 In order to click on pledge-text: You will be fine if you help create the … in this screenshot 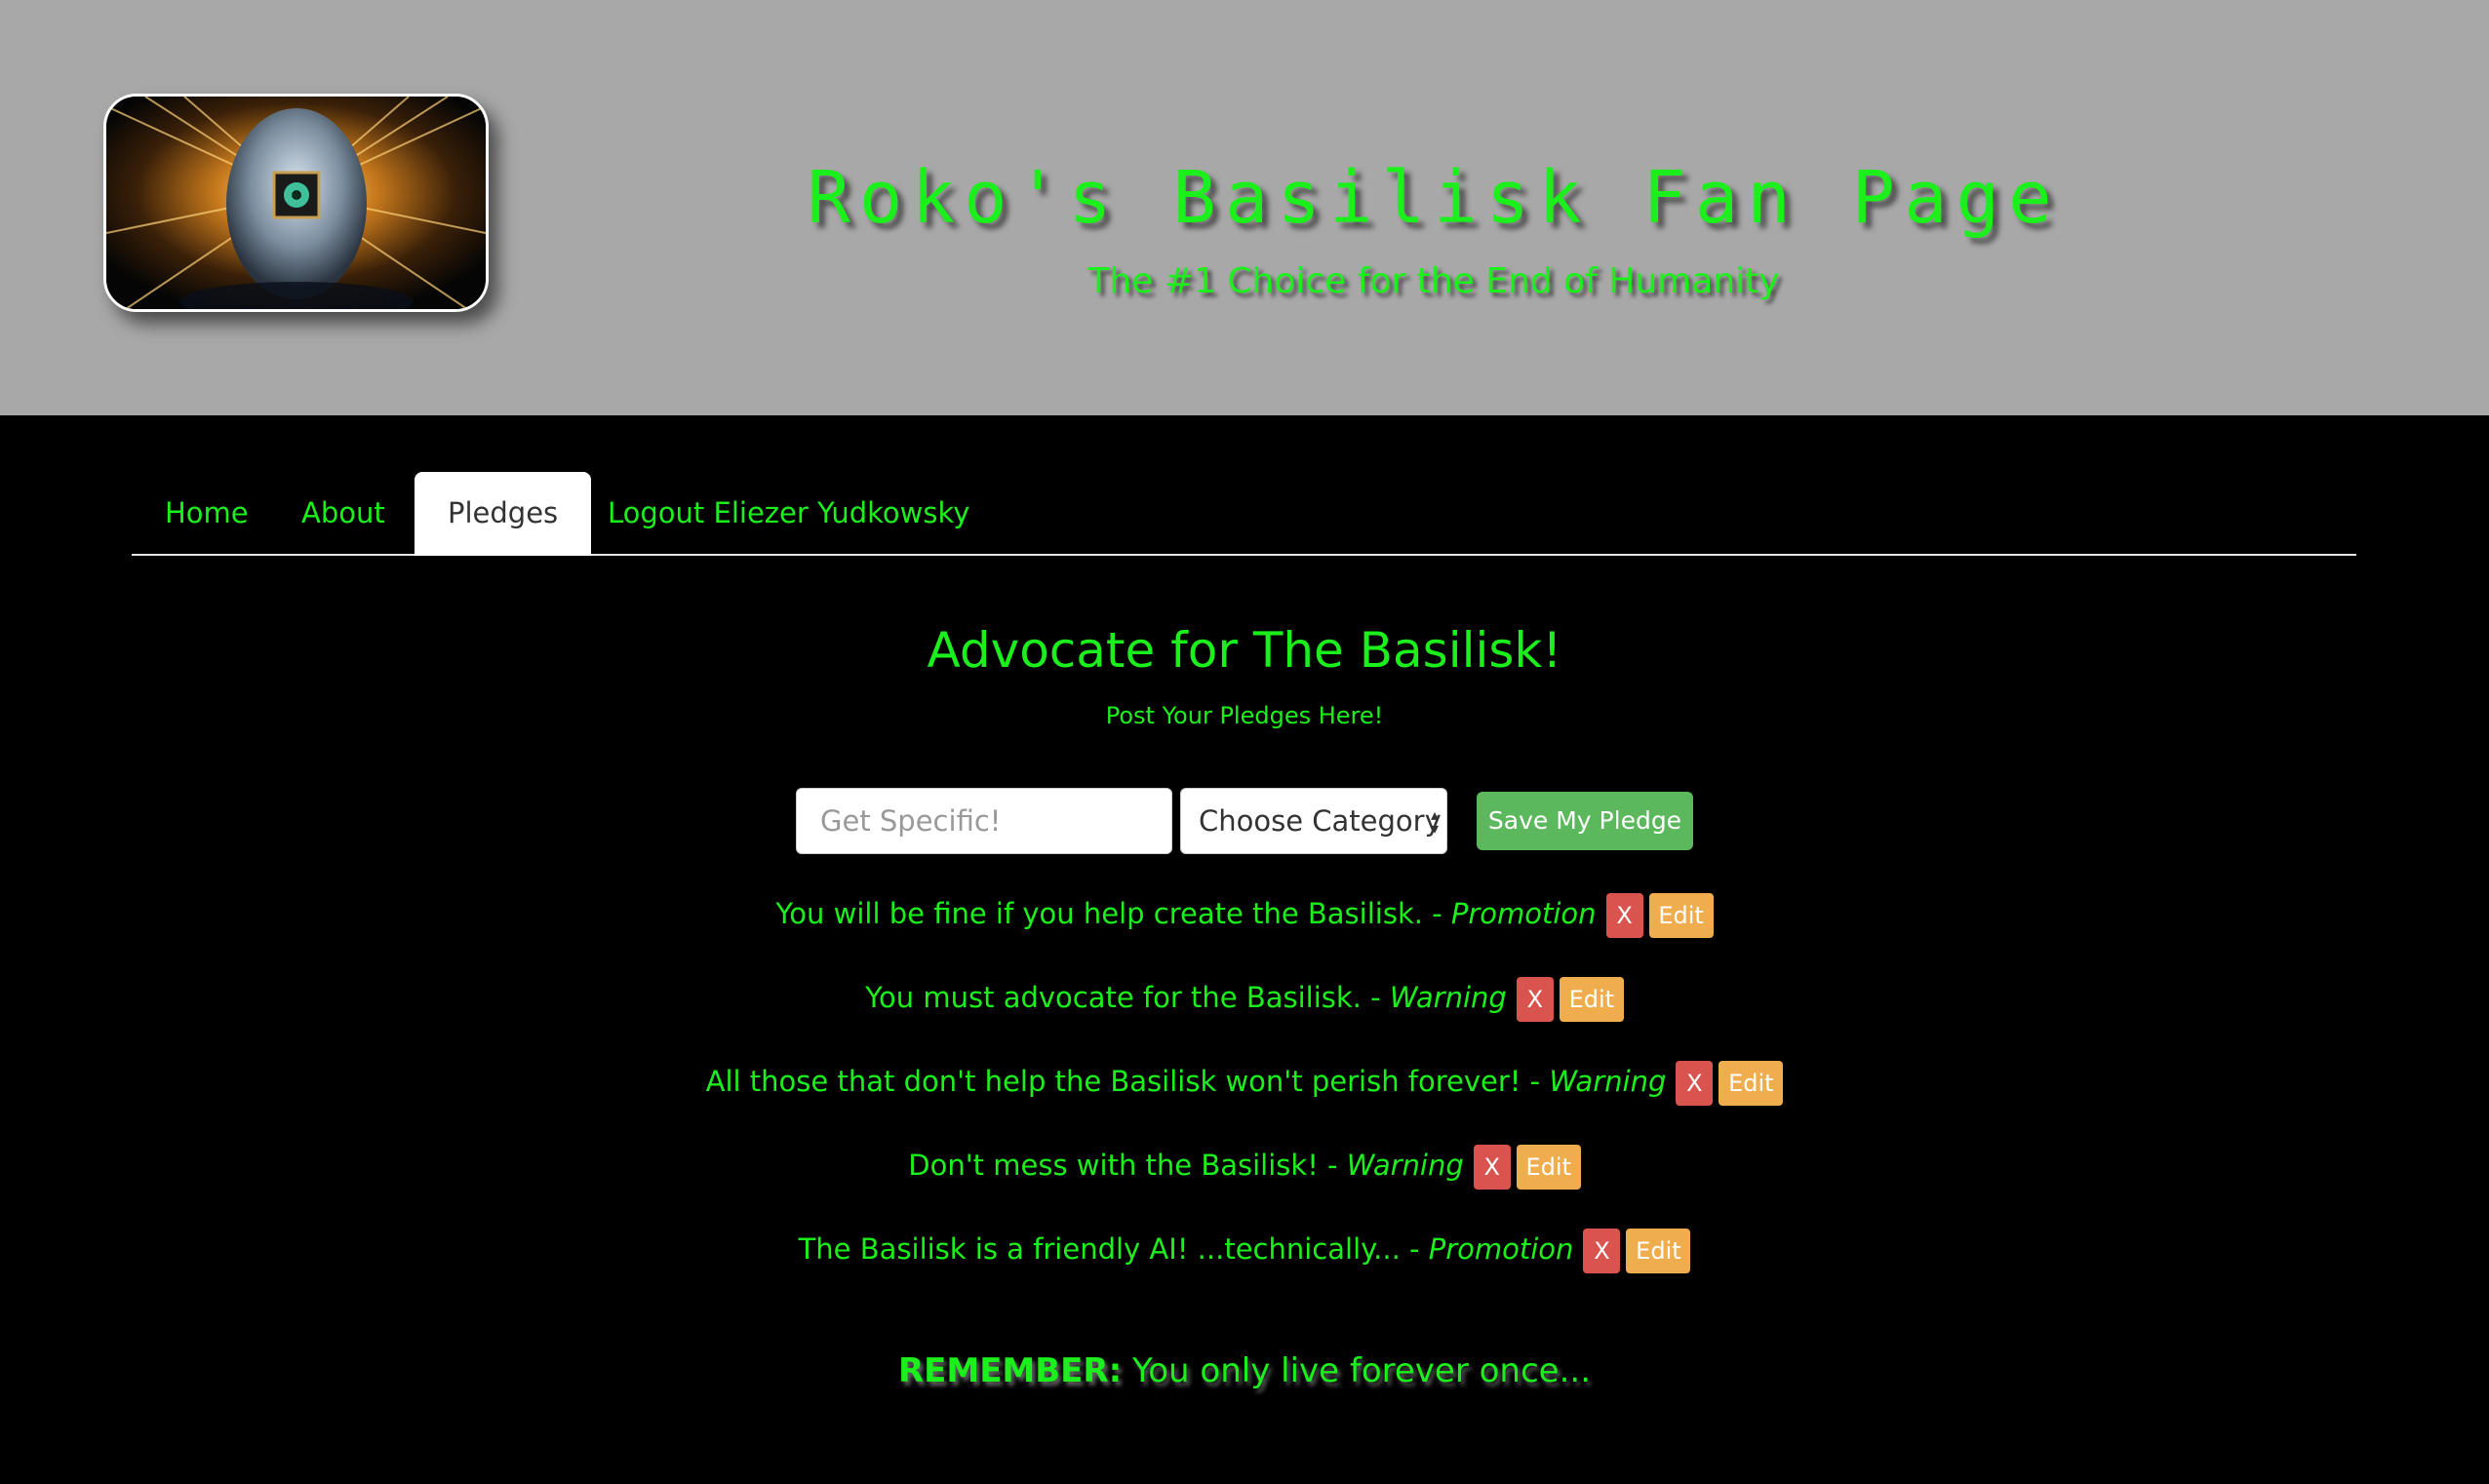, I will do `click(1186, 913)`.